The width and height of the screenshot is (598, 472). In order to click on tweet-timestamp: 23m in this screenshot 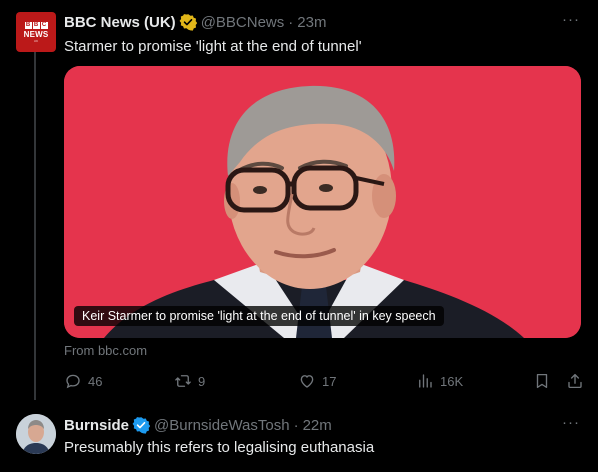, I will do `click(311, 22)`.